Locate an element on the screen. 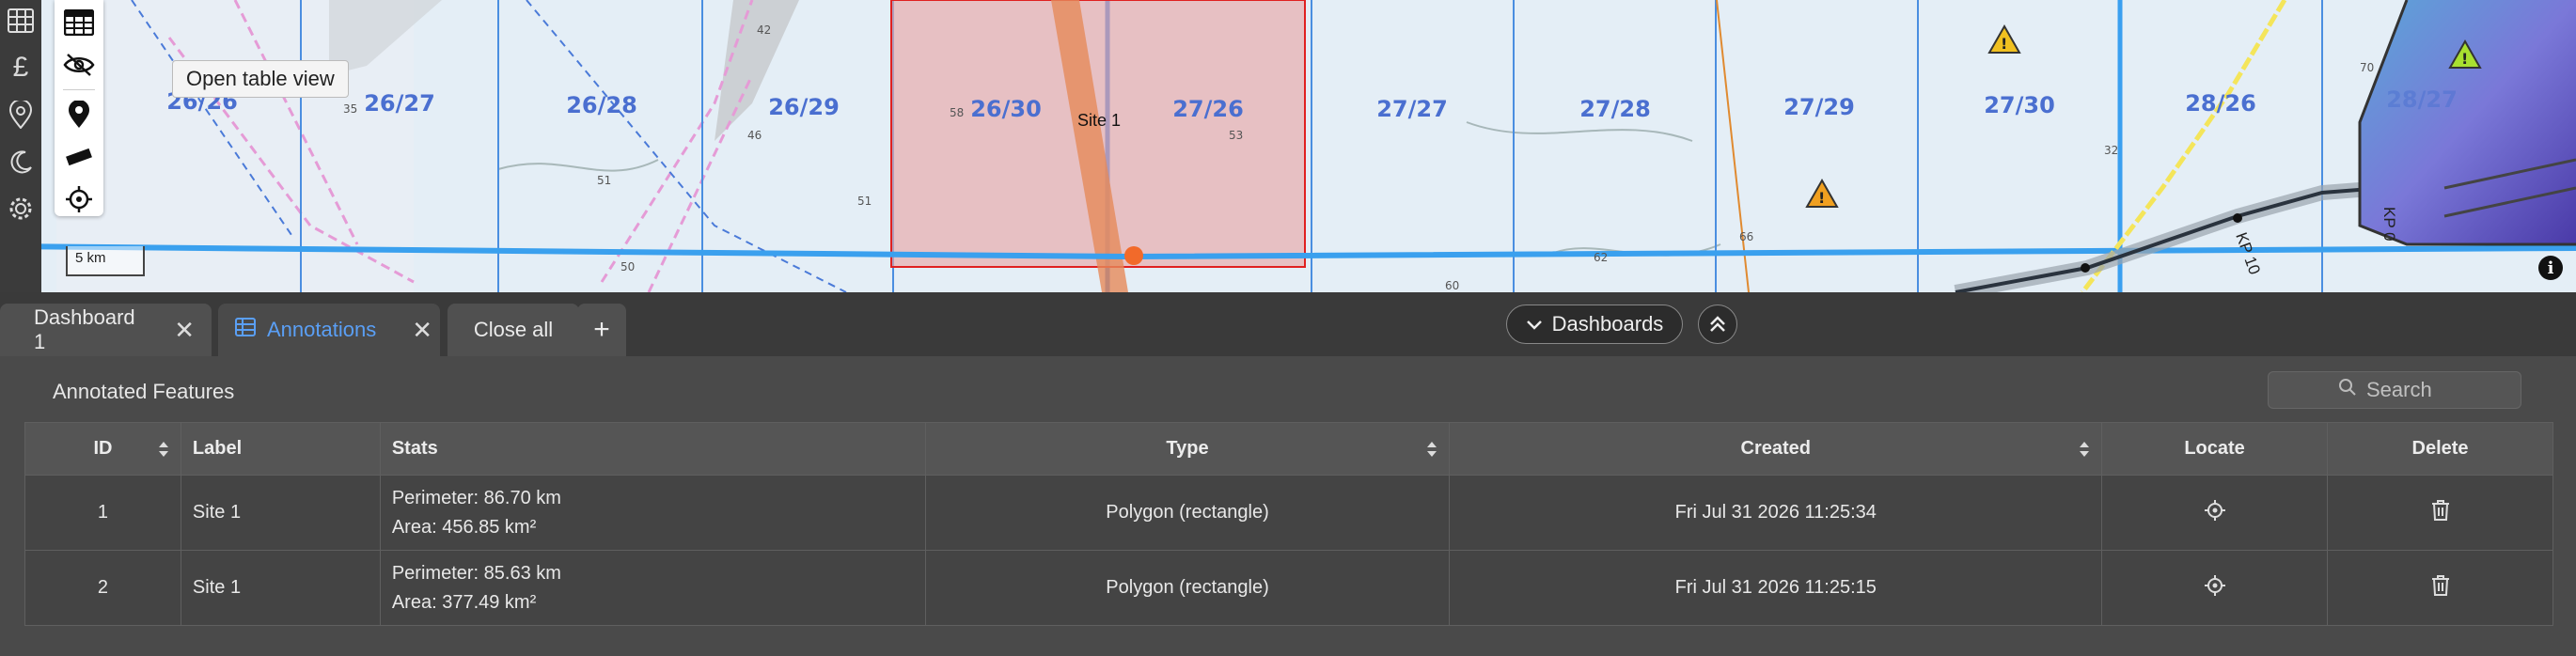 The image size is (2576, 656). cell-created: Fri Jul 31 2026 11:25:15 is located at coordinates (1776, 588).